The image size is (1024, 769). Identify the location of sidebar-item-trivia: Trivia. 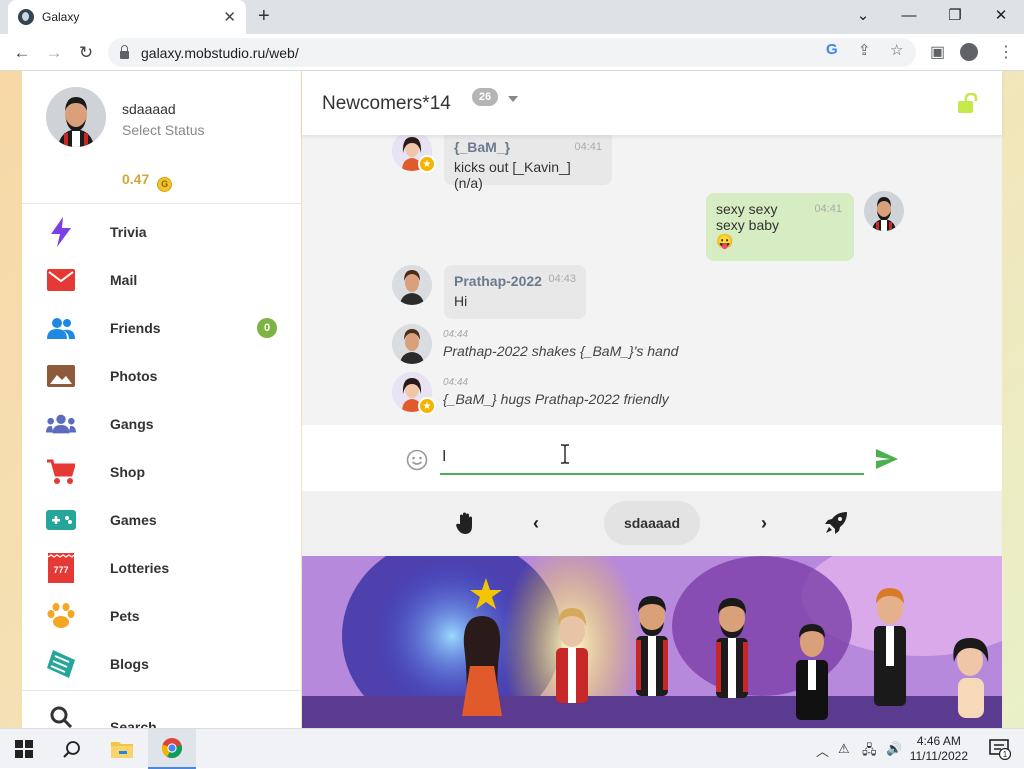
(161, 232).